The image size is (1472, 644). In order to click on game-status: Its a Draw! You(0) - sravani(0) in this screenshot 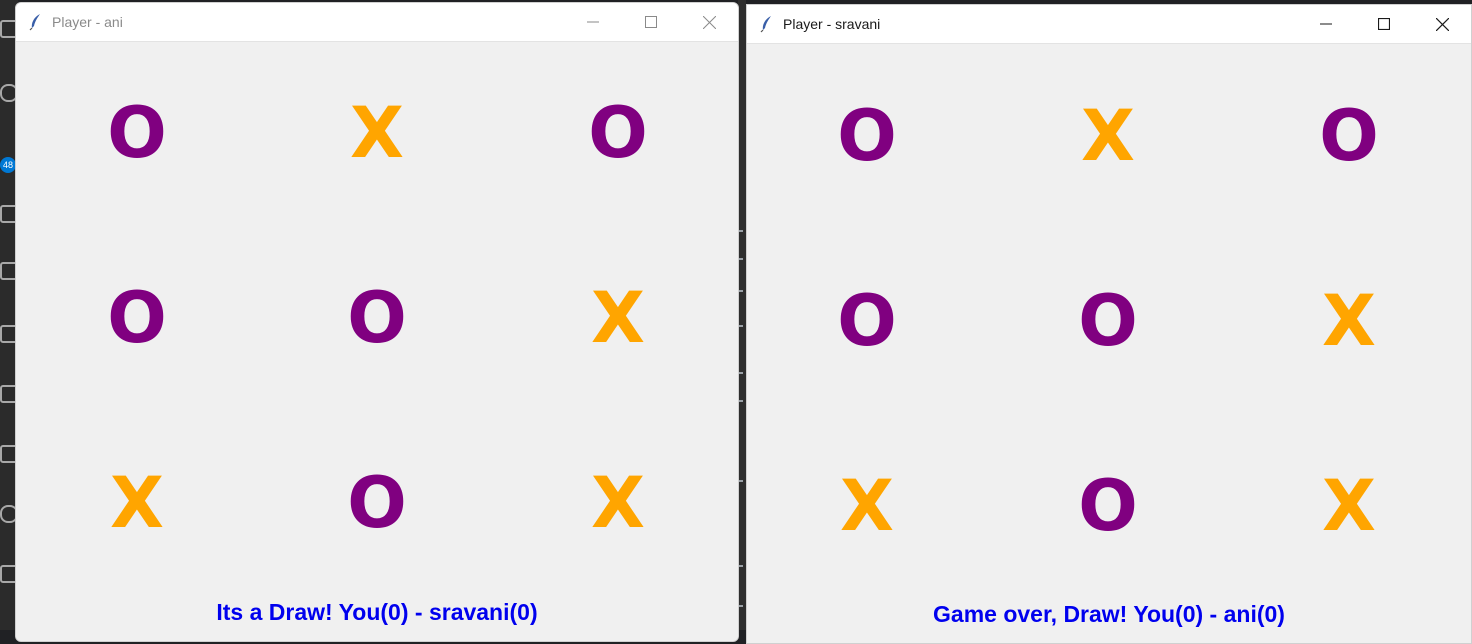, I will do `click(377, 612)`.